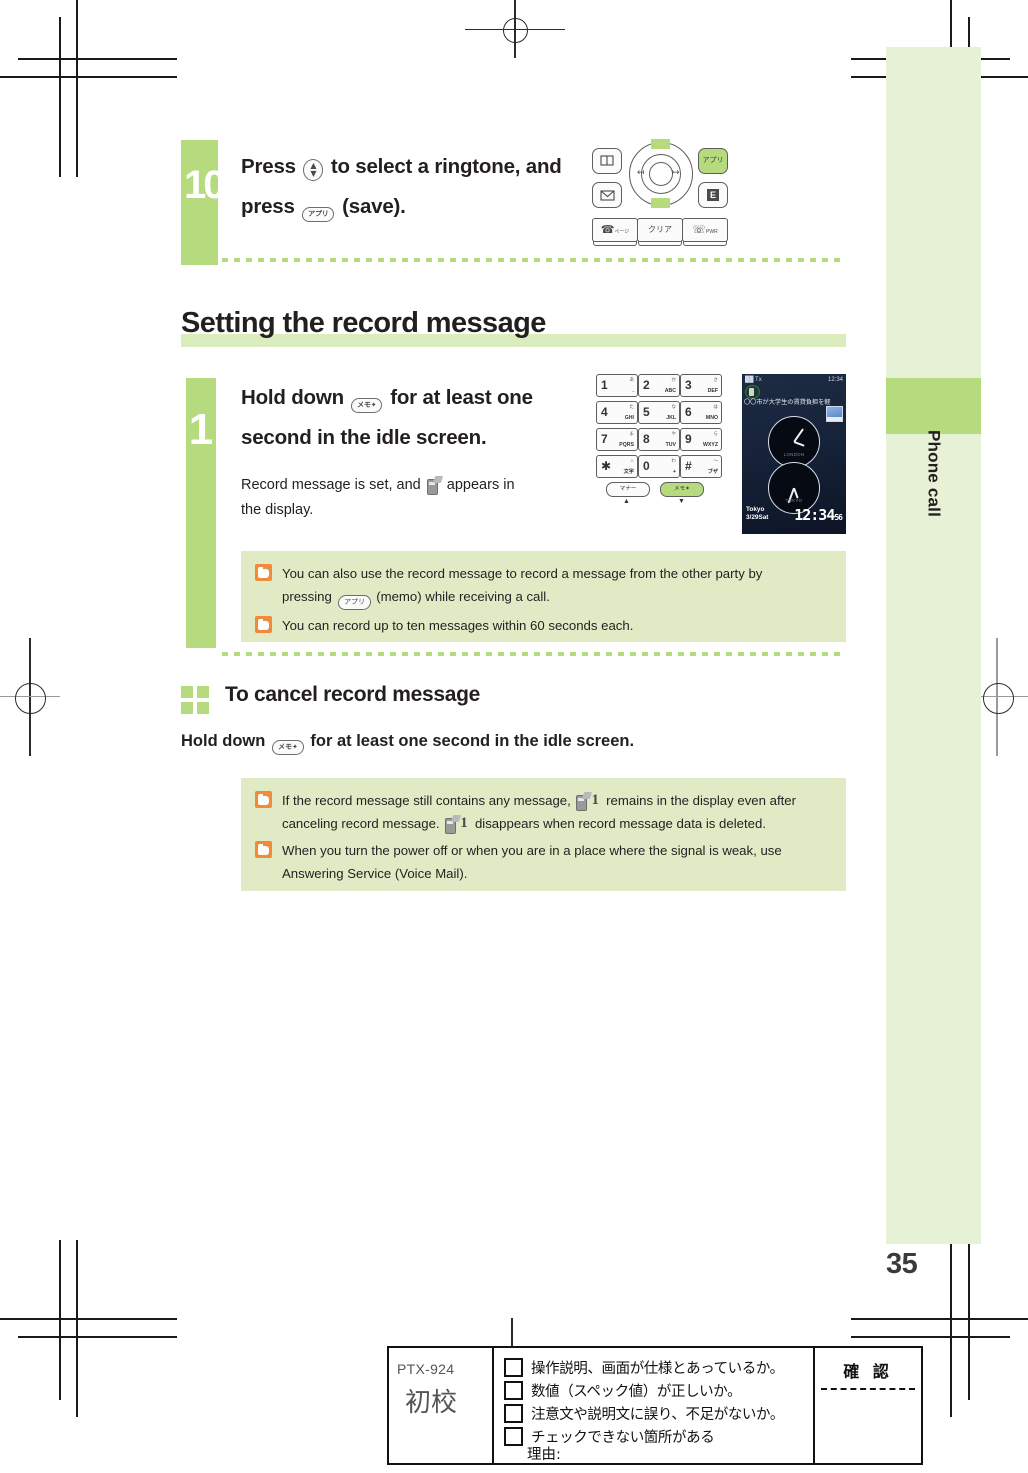 Image resolution: width=1028 pixels, height=1473 pixels. Describe the element at coordinates (713, 160) in the screenshot. I see `app-key-label: アプリ` at that location.